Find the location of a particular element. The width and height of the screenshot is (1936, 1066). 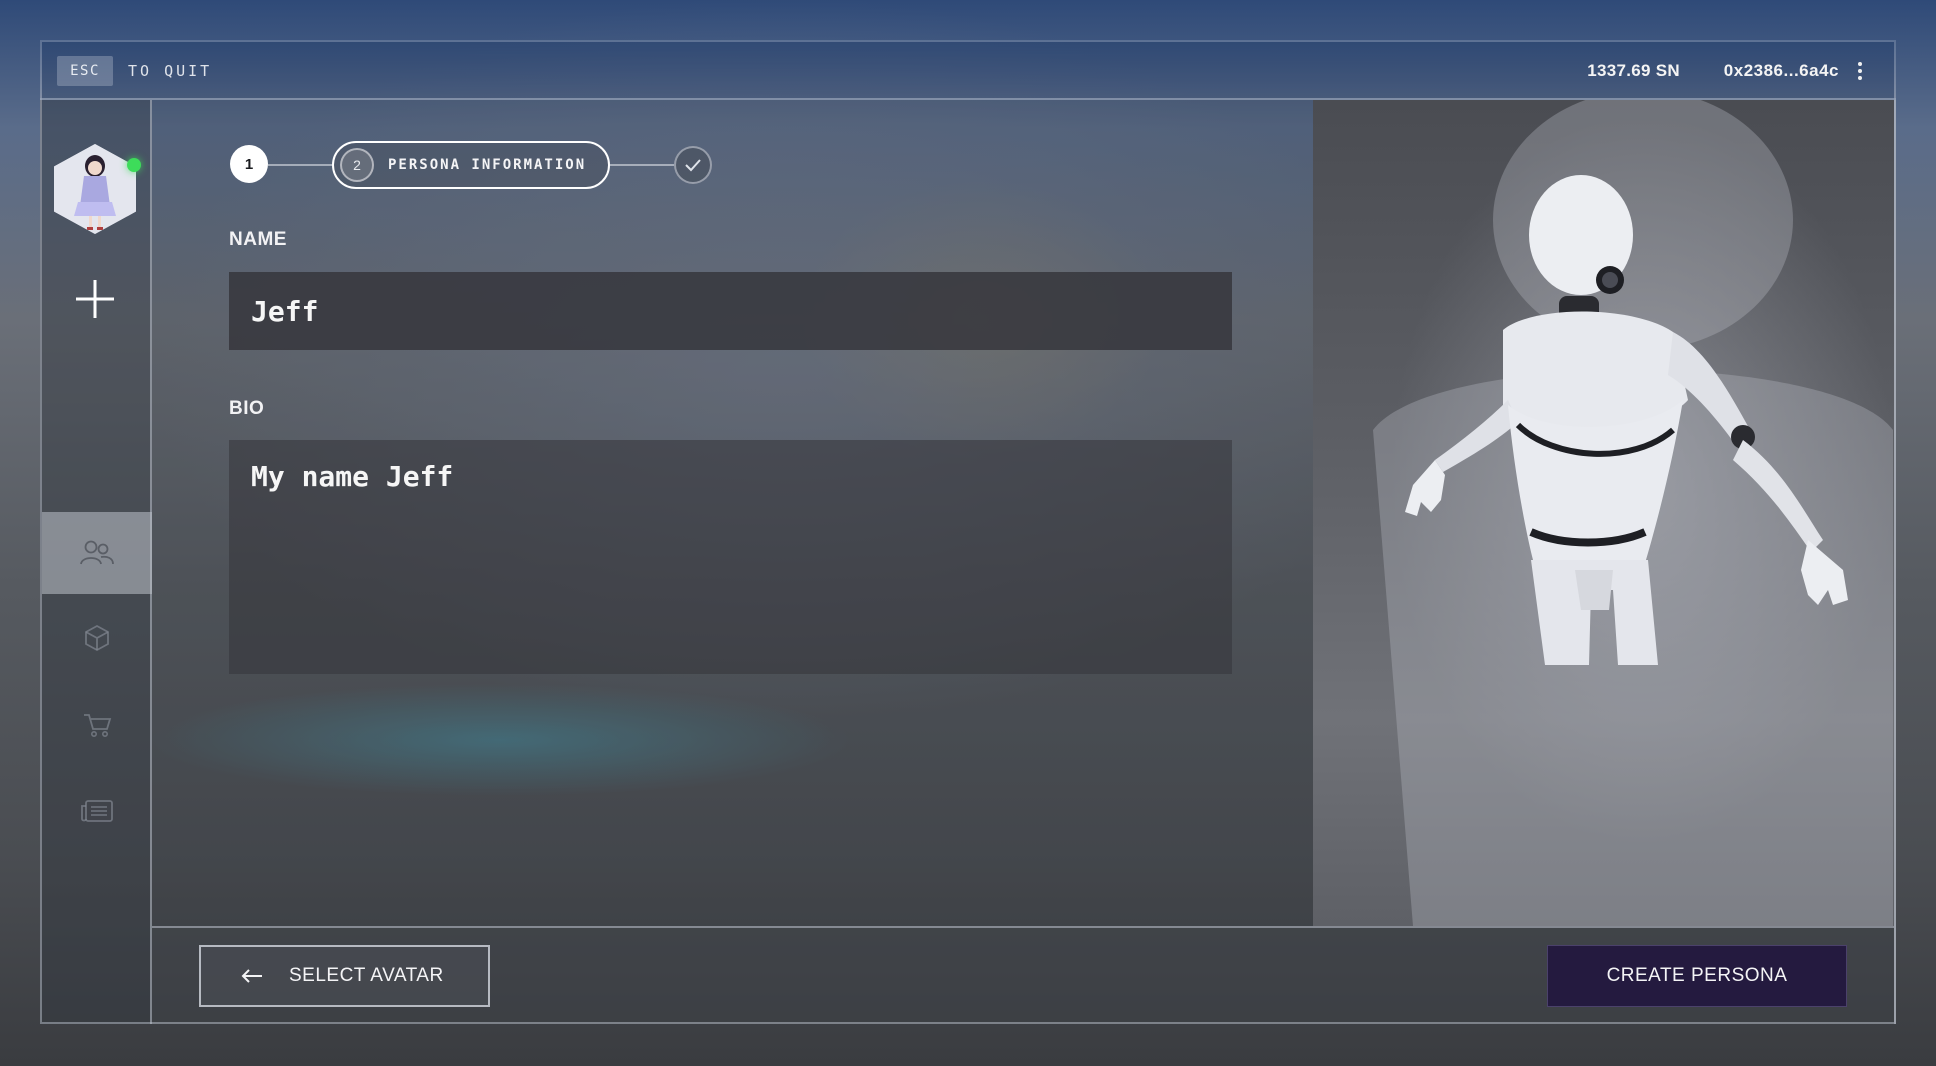

step-3-indicator is located at coordinates (693, 165).